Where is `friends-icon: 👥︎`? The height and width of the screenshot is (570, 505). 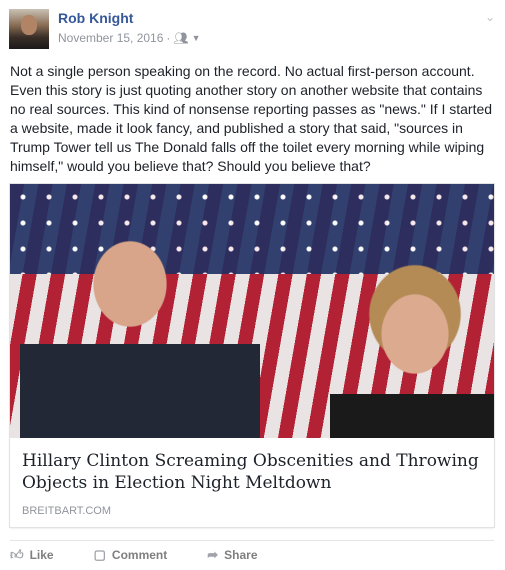 friends-icon: 👥︎ is located at coordinates (180, 38).